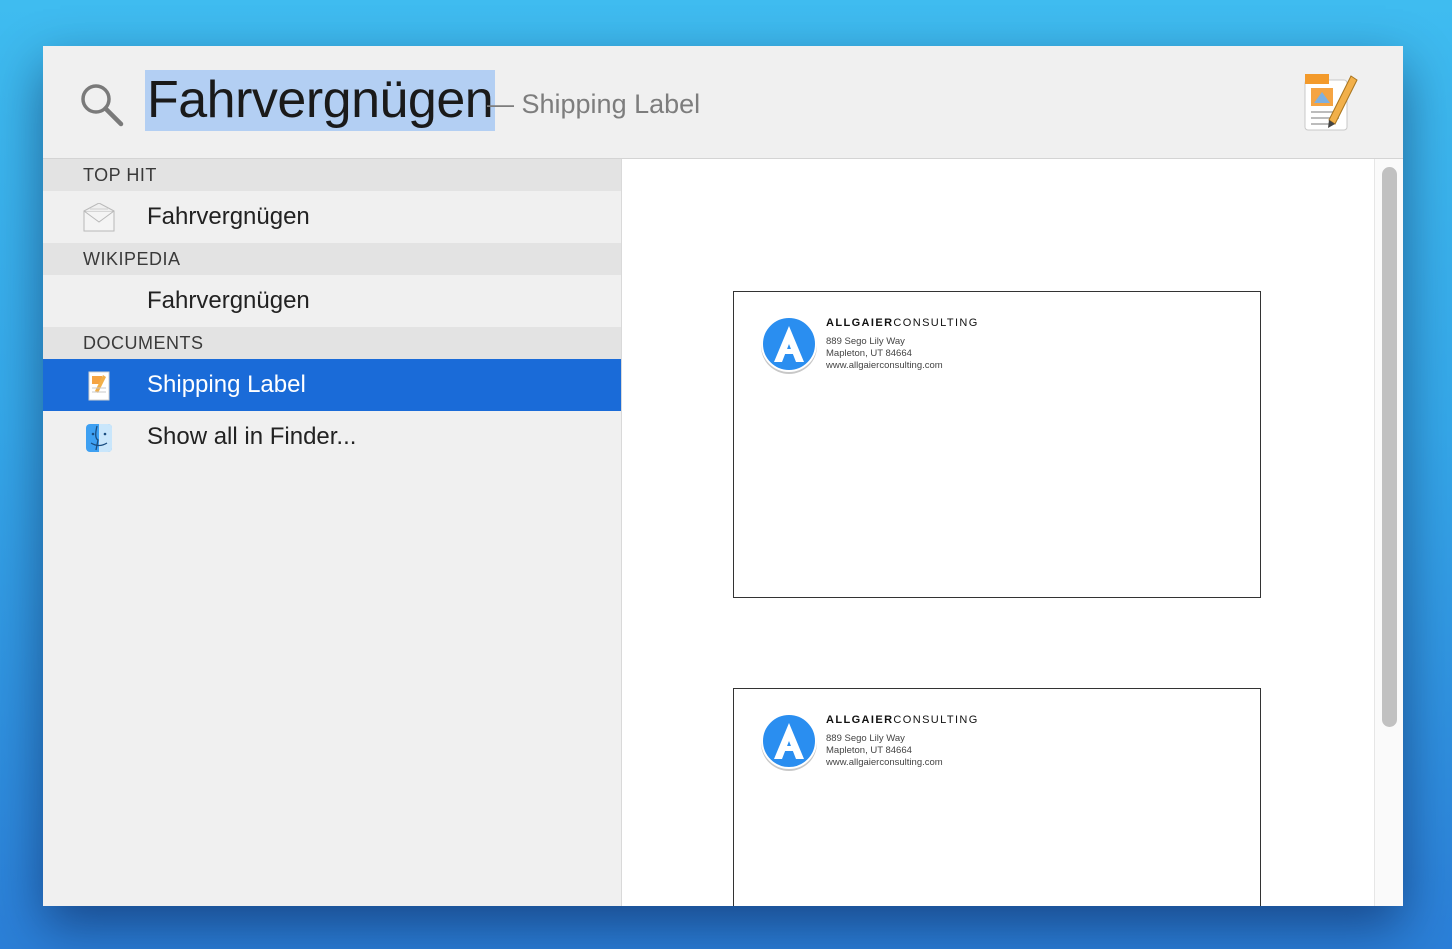 The height and width of the screenshot is (949, 1452). What do you see at coordinates (723, 102) in the screenshot?
I see `search-bar: Fahrvergnügen — Shipping Label` at bounding box center [723, 102].